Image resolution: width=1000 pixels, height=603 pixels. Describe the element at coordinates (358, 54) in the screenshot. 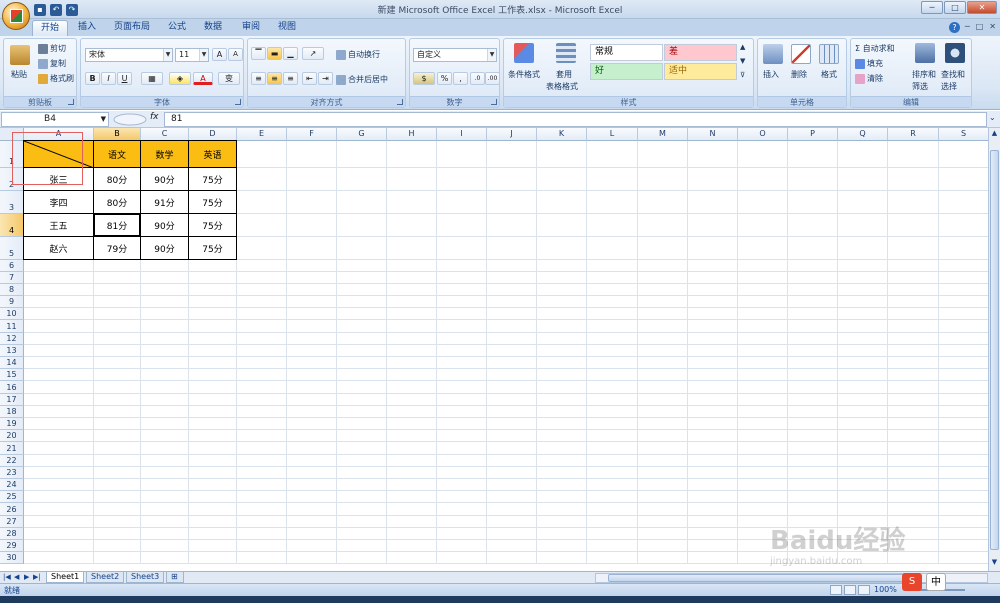

I see `wrap-text-button: 自动换行` at that location.